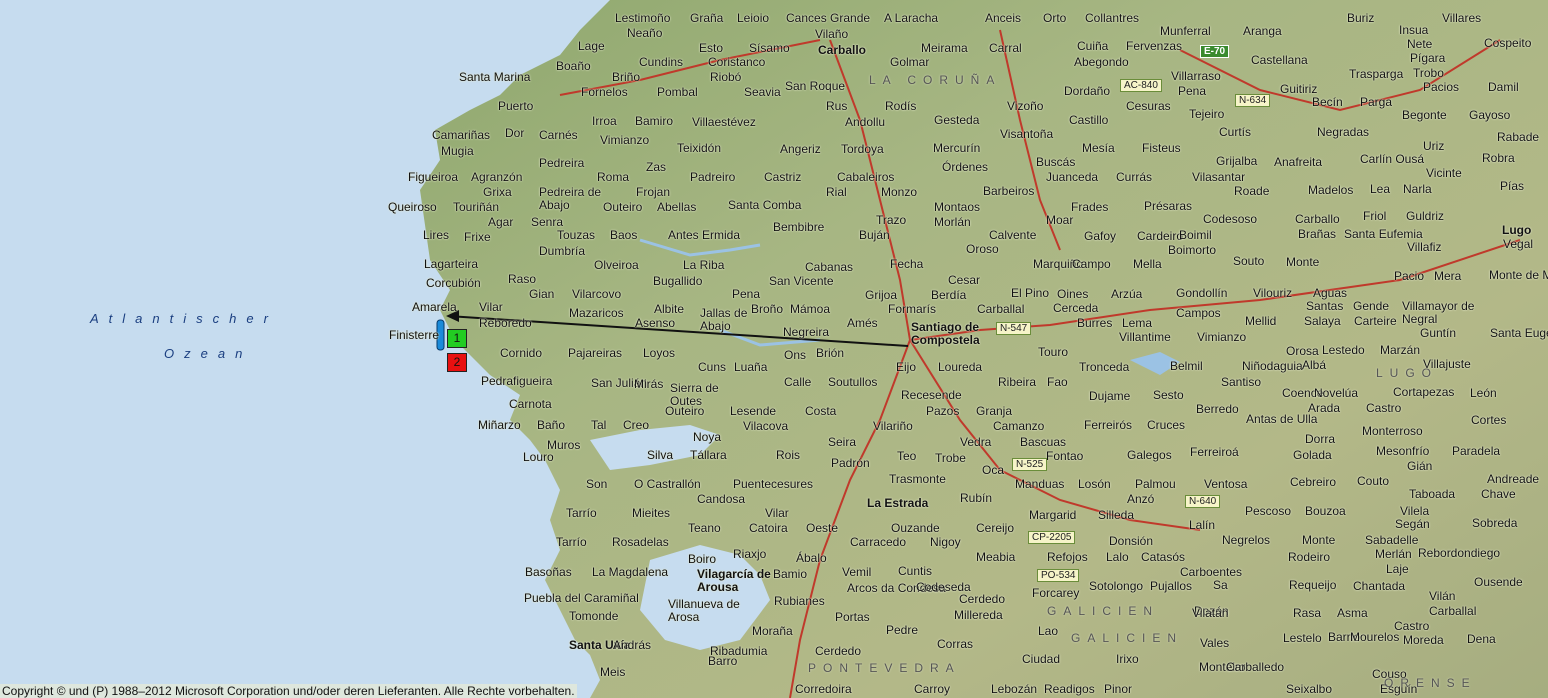 The width and height of the screenshot is (1548, 698). Describe the element at coordinates (453, 283) in the screenshot. I see `place-label: Corcubión` at that location.